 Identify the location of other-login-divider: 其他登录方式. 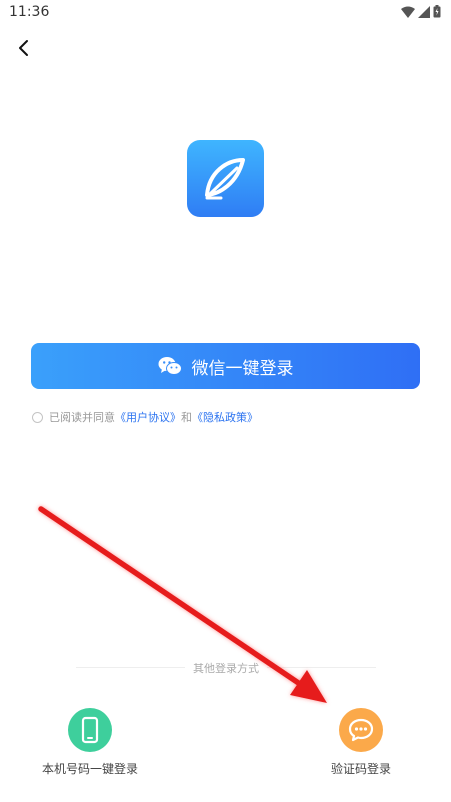
(226, 669).